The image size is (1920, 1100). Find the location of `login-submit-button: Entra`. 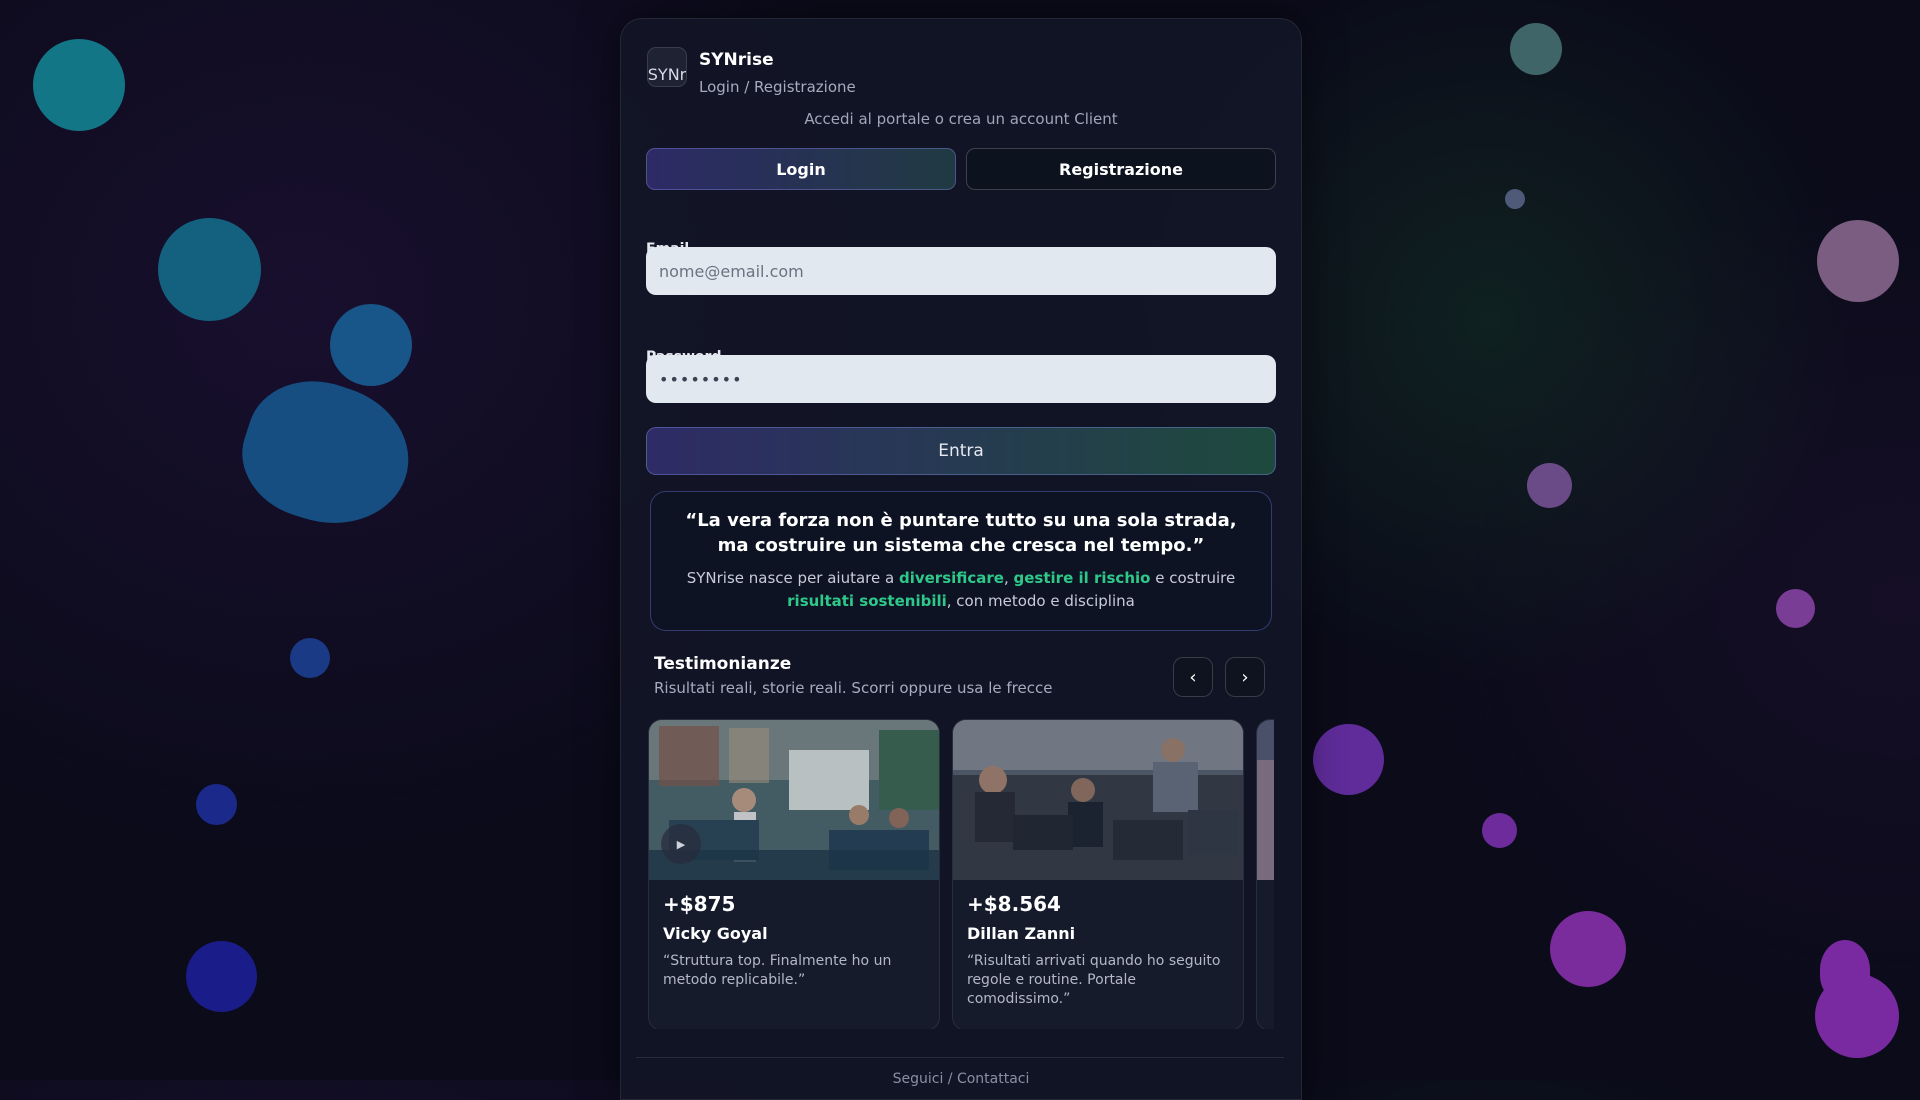

login-submit-button: Entra is located at coordinates (961, 451).